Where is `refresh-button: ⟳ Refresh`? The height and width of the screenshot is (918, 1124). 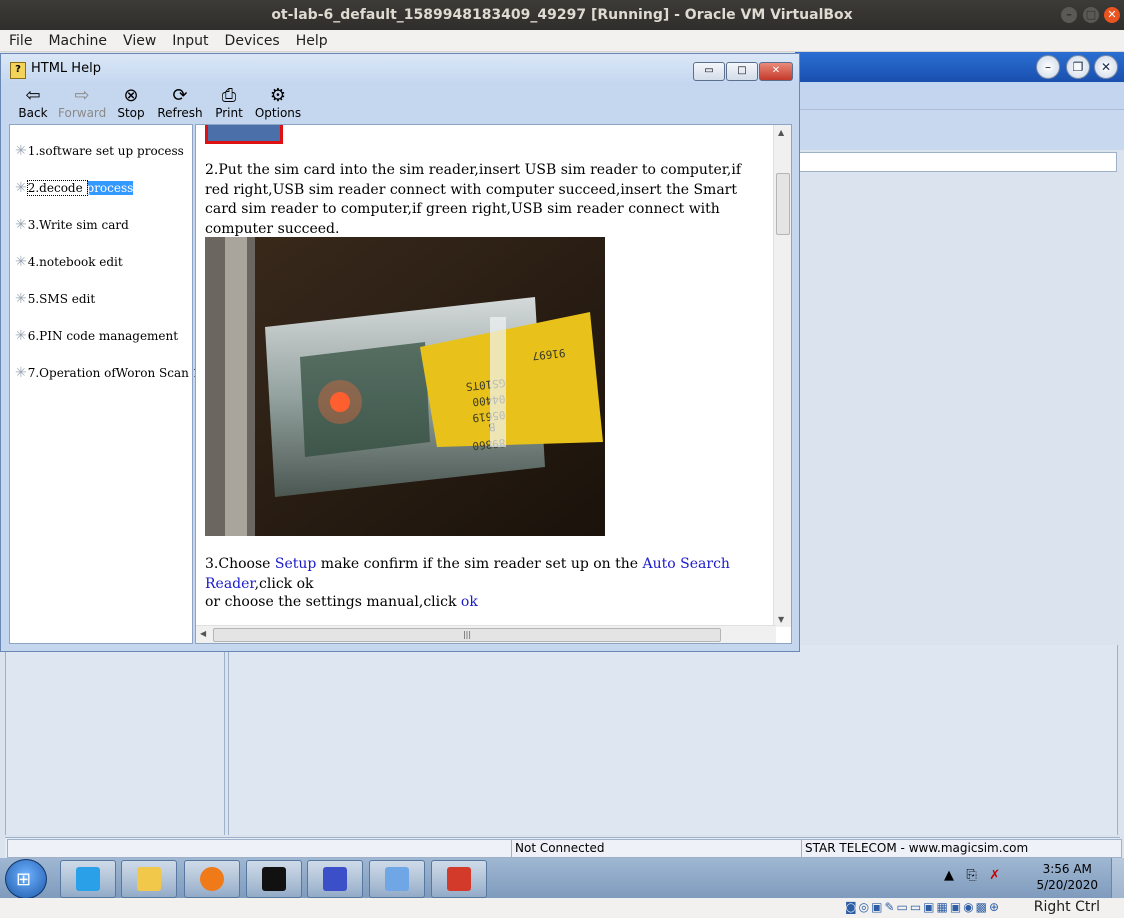 refresh-button: ⟳ Refresh is located at coordinates (180, 104).